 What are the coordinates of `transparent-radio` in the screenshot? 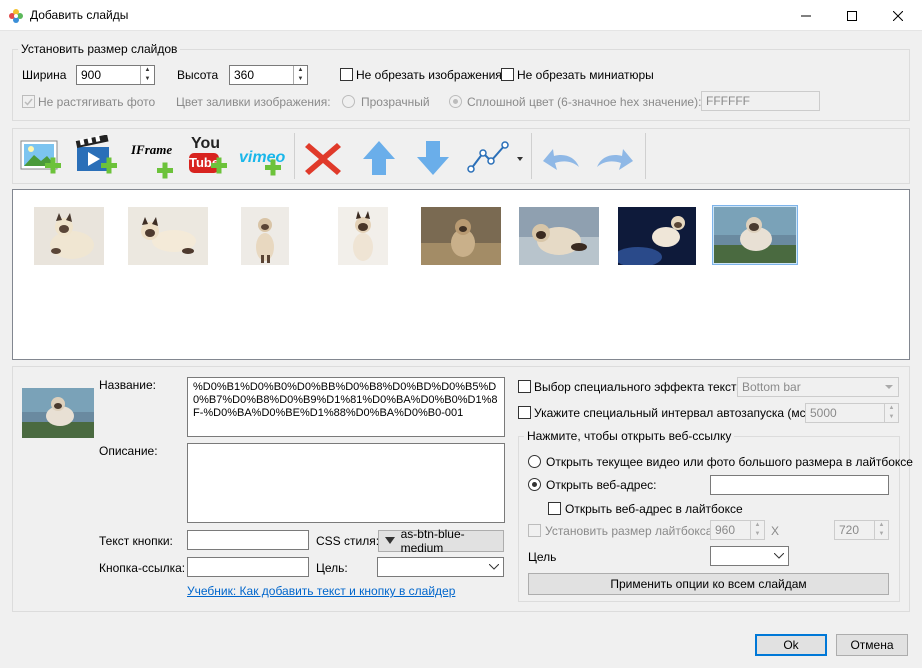 It's located at (348, 101).